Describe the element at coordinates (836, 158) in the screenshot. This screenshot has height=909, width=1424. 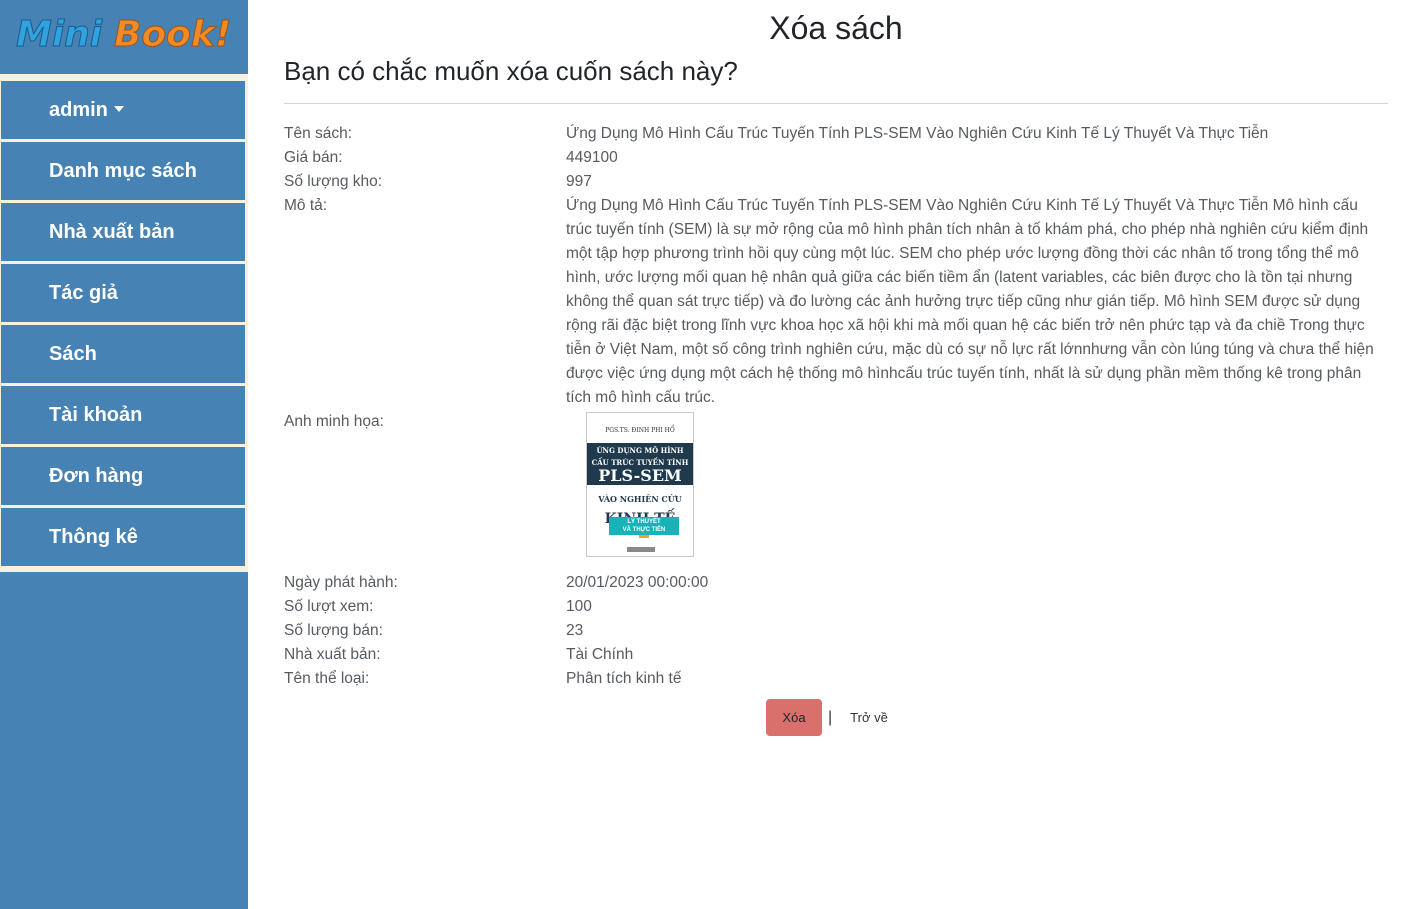
I see `detail-row-price: Giá bán: 449100` at that location.